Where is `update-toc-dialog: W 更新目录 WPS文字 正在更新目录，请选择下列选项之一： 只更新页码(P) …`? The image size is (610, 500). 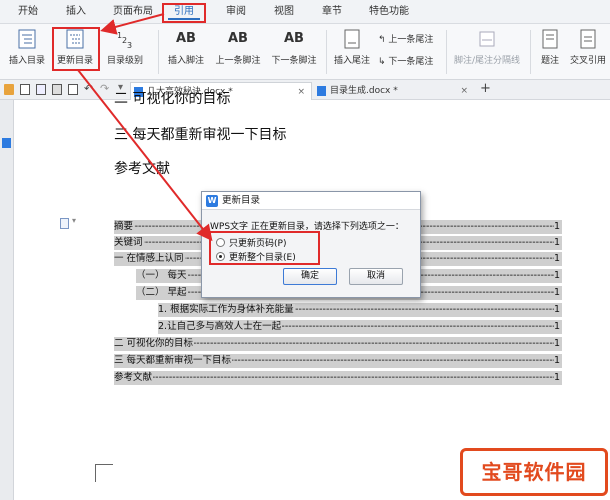 update-toc-dialog: W 更新目录 WPS文字 正在更新目录，请选择下列选项之一： 只更新页码(P) … is located at coordinates (311, 244).